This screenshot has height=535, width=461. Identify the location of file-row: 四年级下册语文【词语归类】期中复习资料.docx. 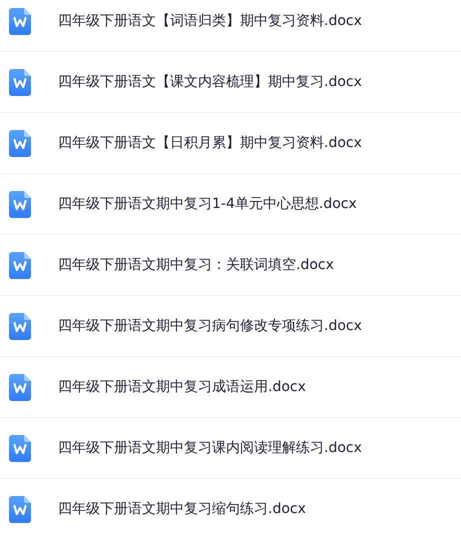
(230, 26).